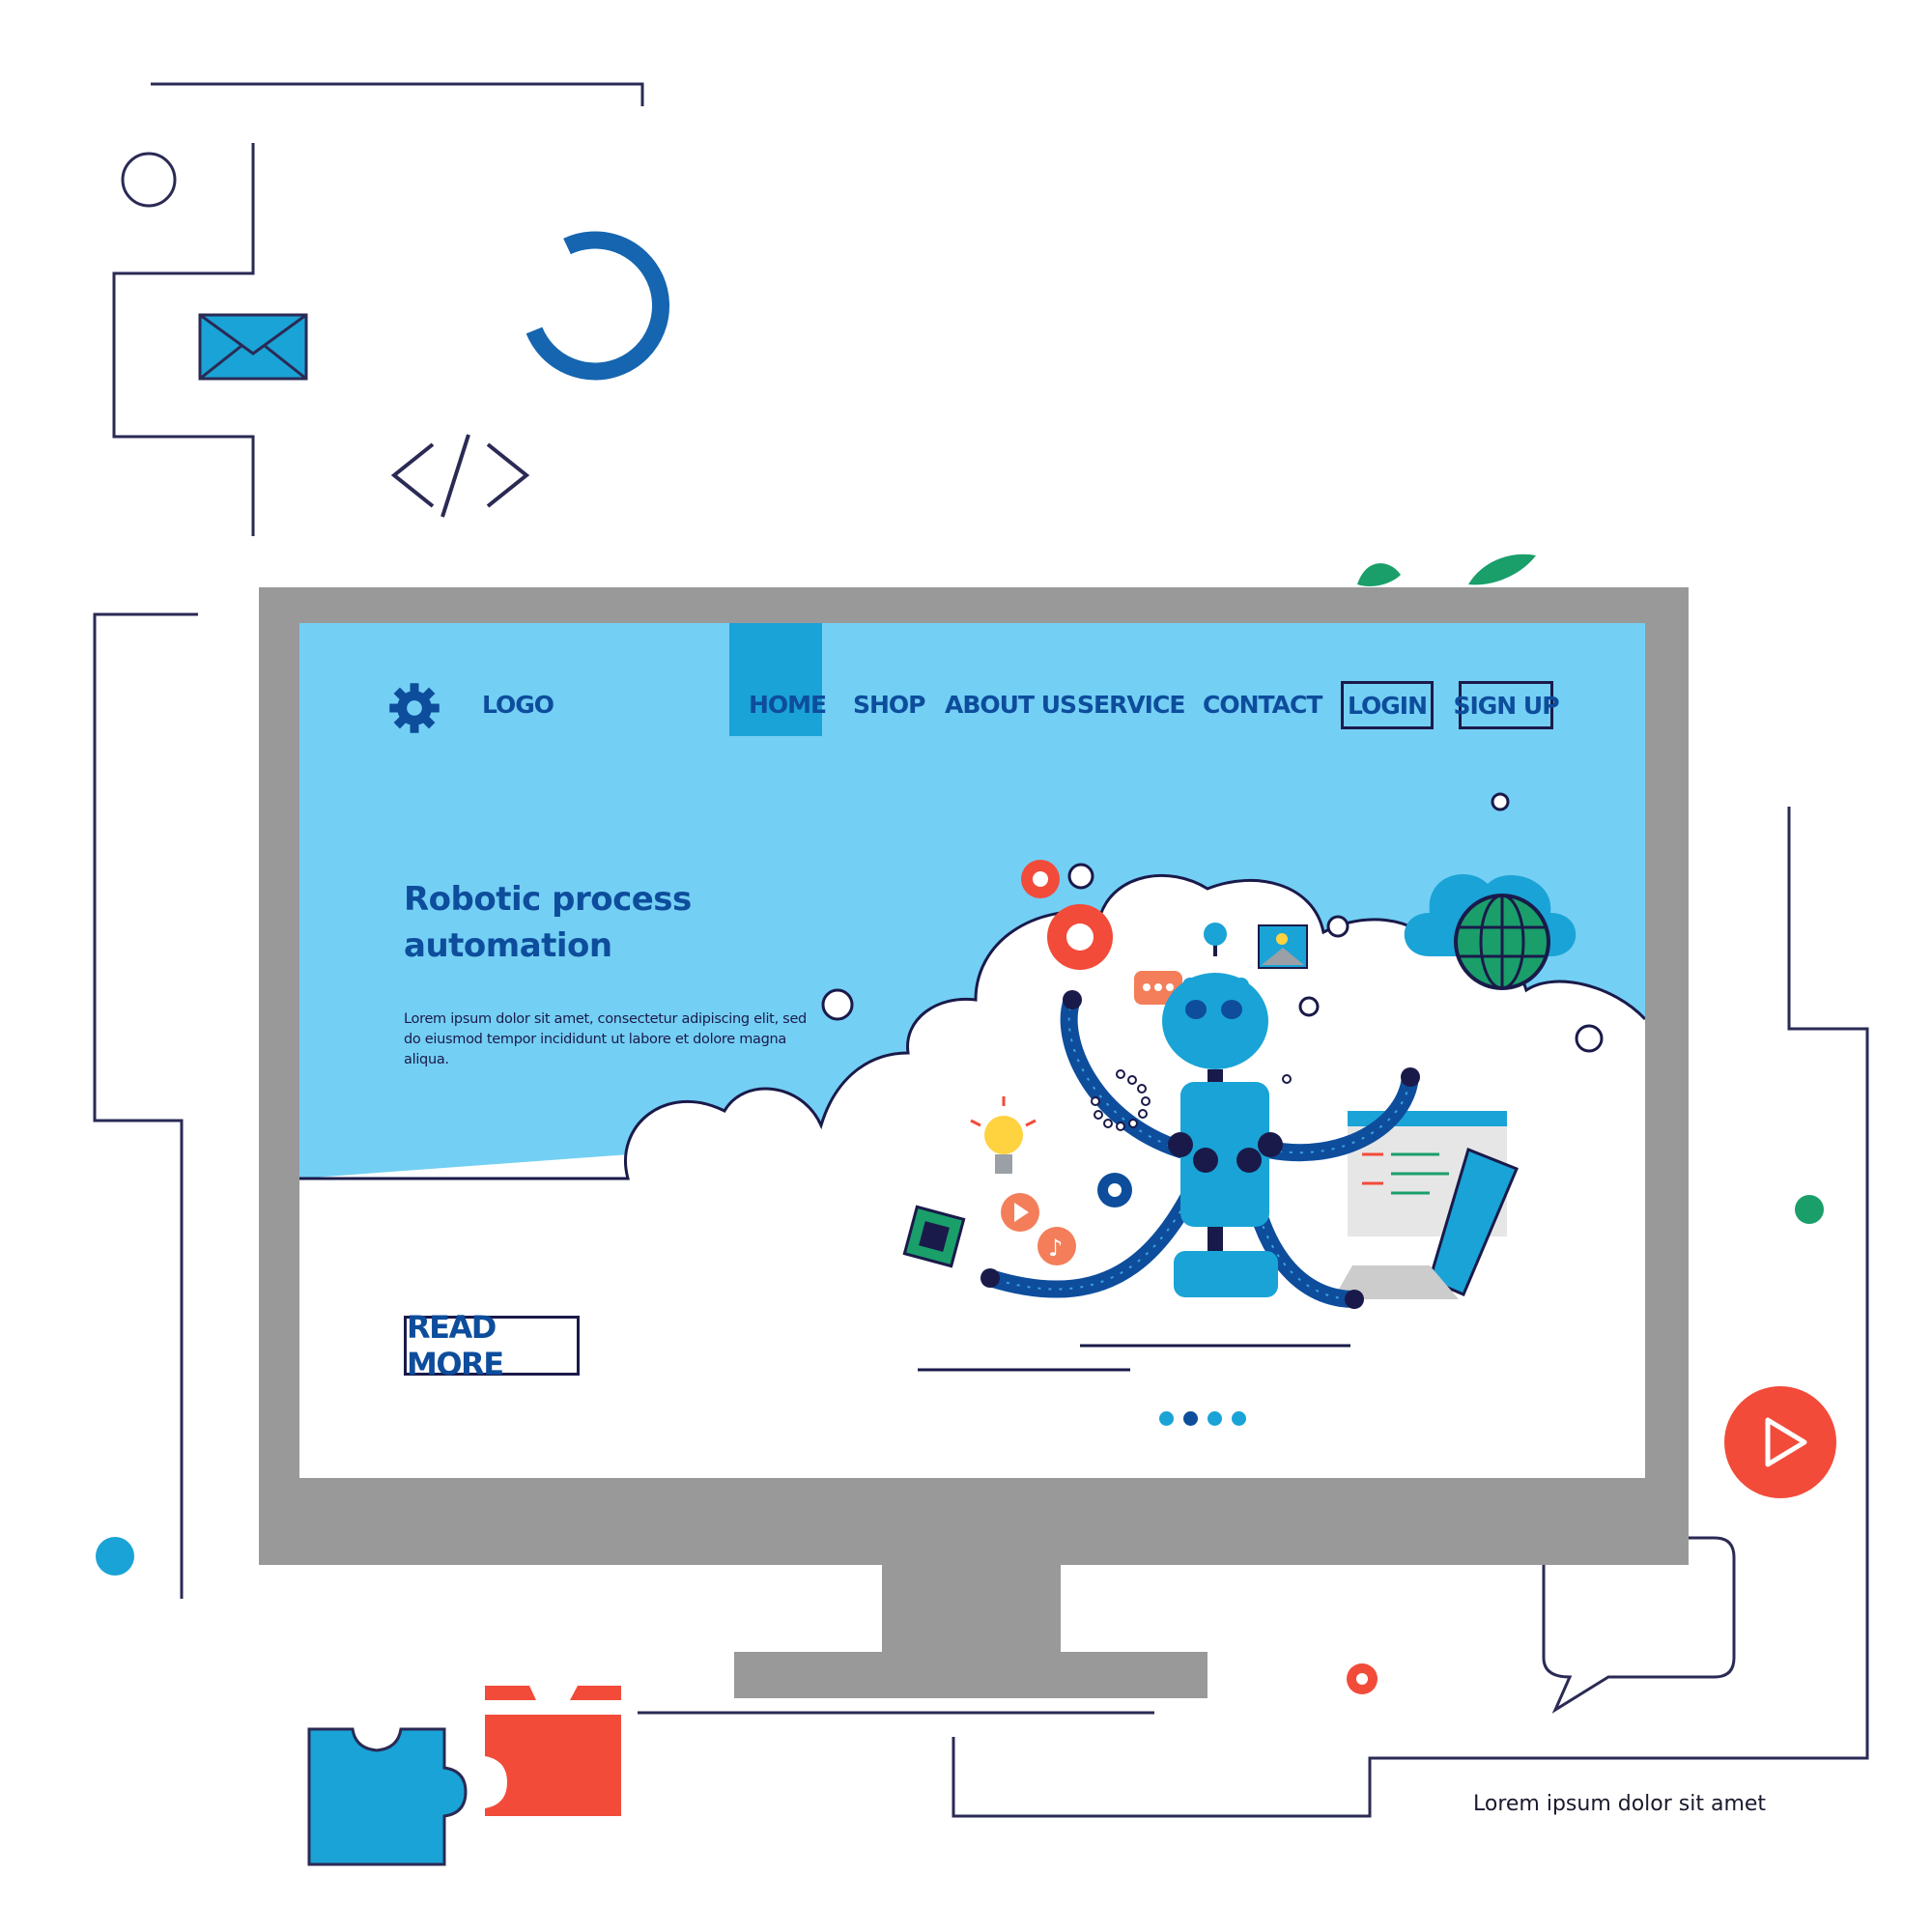 The width and height of the screenshot is (1932, 1932). Describe the element at coordinates (1020, 1212) in the screenshot. I see `play-circle-icon` at that location.